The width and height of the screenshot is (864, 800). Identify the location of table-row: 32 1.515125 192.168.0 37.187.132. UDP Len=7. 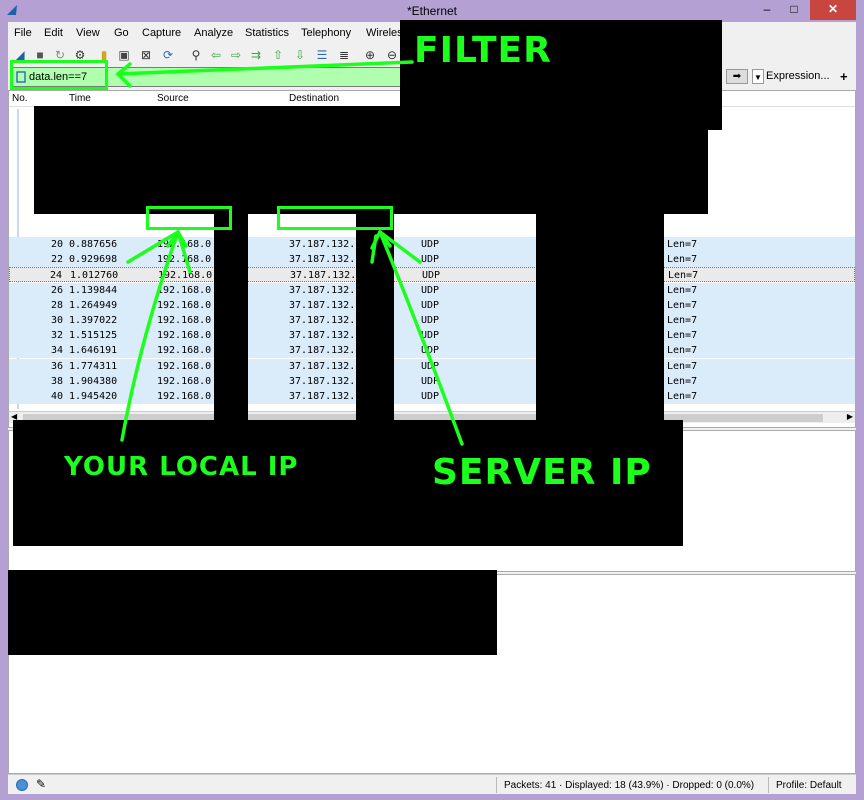
(432, 336).